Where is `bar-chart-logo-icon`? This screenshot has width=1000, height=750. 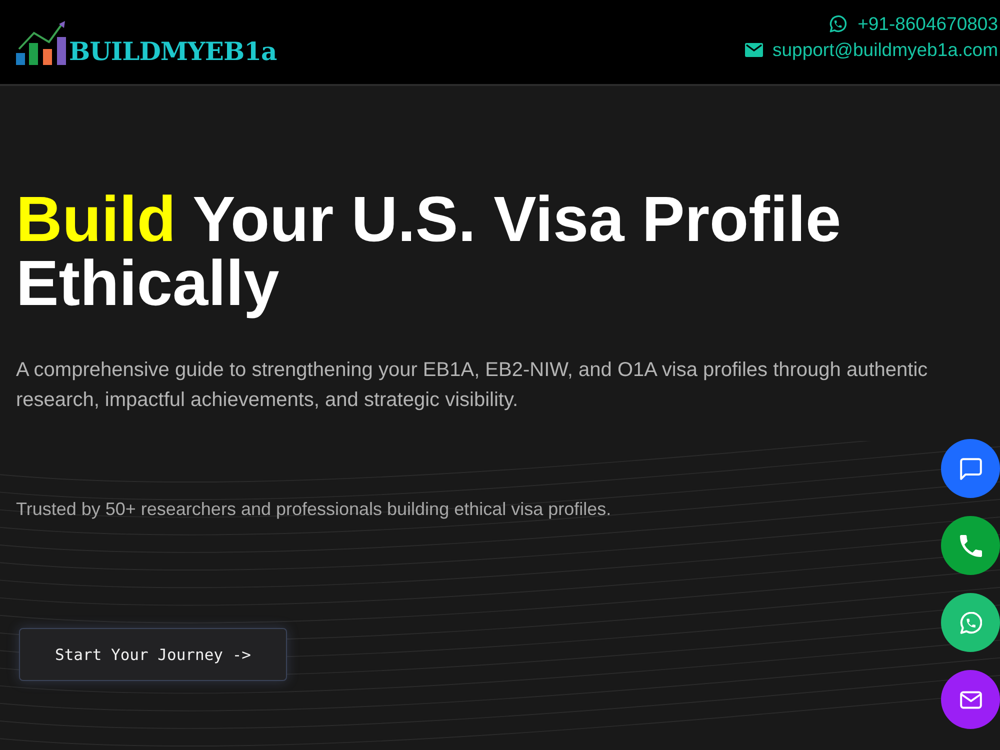
bar-chart-logo-icon is located at coordinates (42, 43).